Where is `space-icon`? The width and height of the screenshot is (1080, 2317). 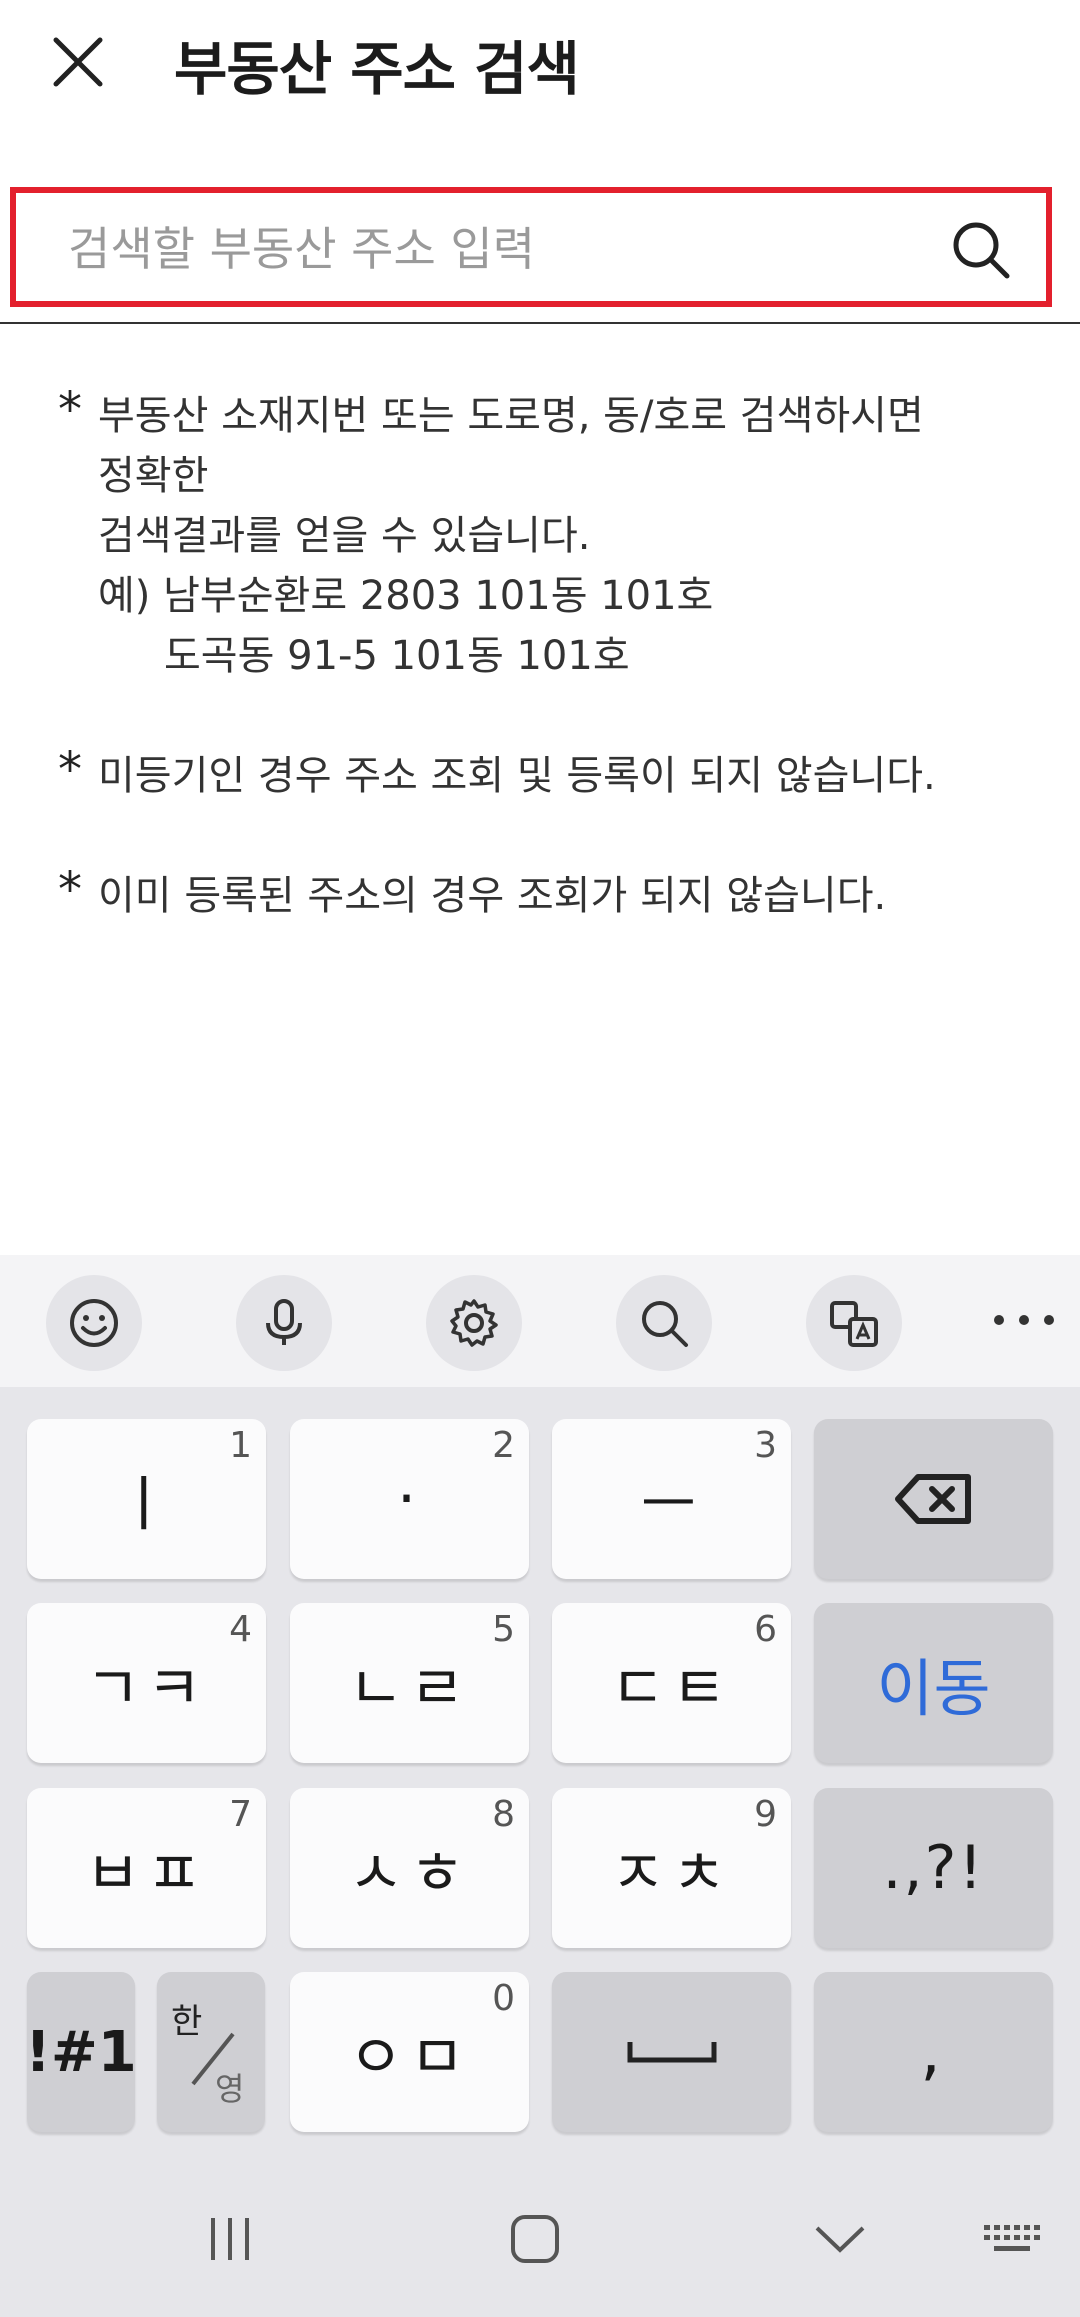 space-icon is located at coordinates (671, 2052).